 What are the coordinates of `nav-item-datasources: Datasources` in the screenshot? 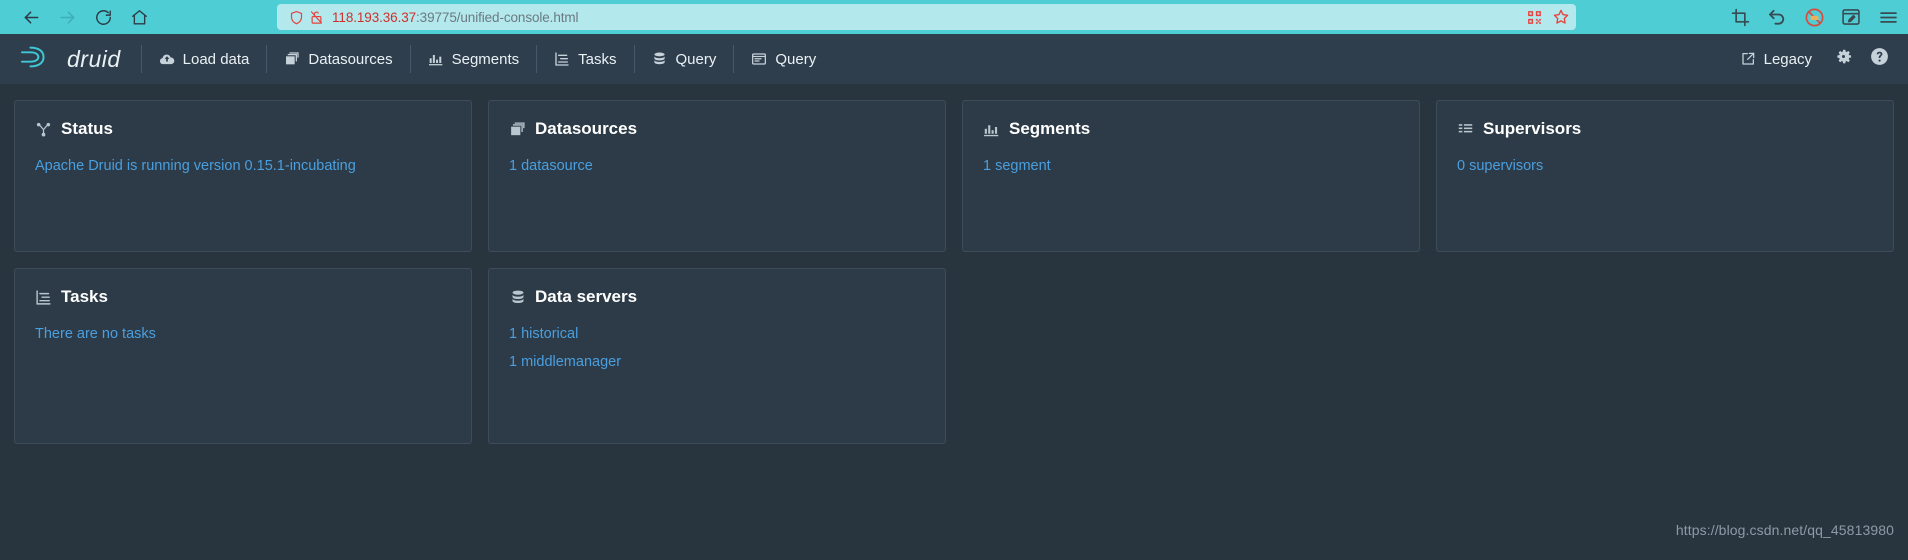 It's located at (338, 59).